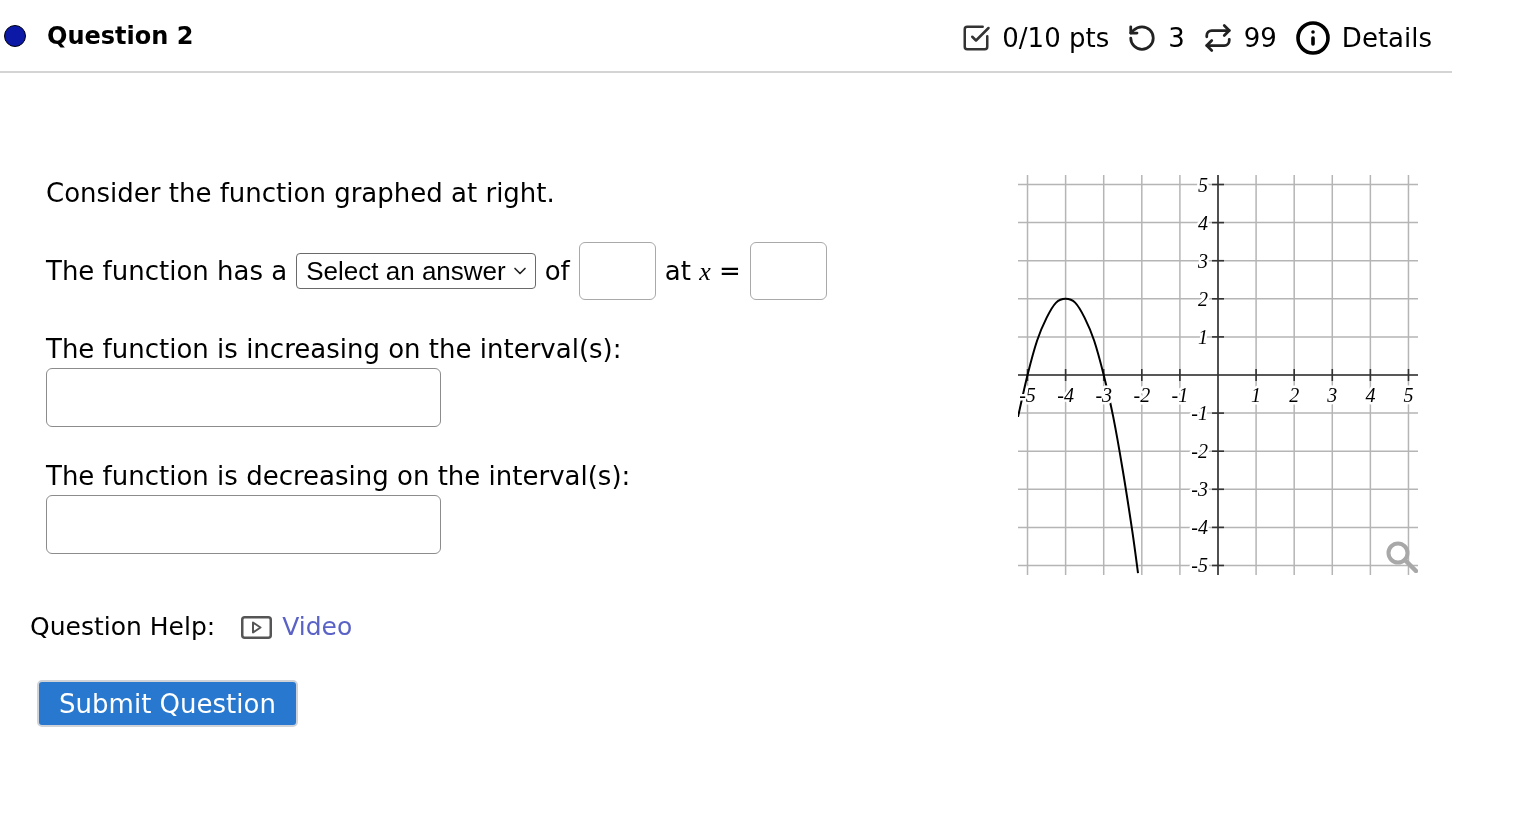 The height and width of the screenshot is (820, 1528). Describe the element at coordinates (1217, 37) in the screenshot. I see `repeat-arrows-icon` at that location.